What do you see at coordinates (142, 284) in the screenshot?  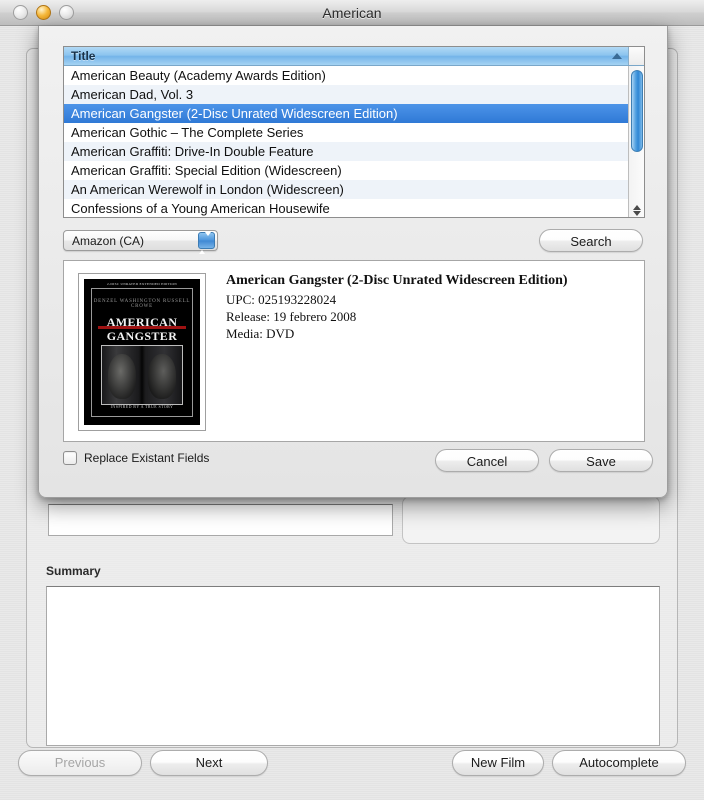 I see `cover-top-banner: 2-DISC UNRATED EXTENDED EDITION` at bounding box center [142, 284].